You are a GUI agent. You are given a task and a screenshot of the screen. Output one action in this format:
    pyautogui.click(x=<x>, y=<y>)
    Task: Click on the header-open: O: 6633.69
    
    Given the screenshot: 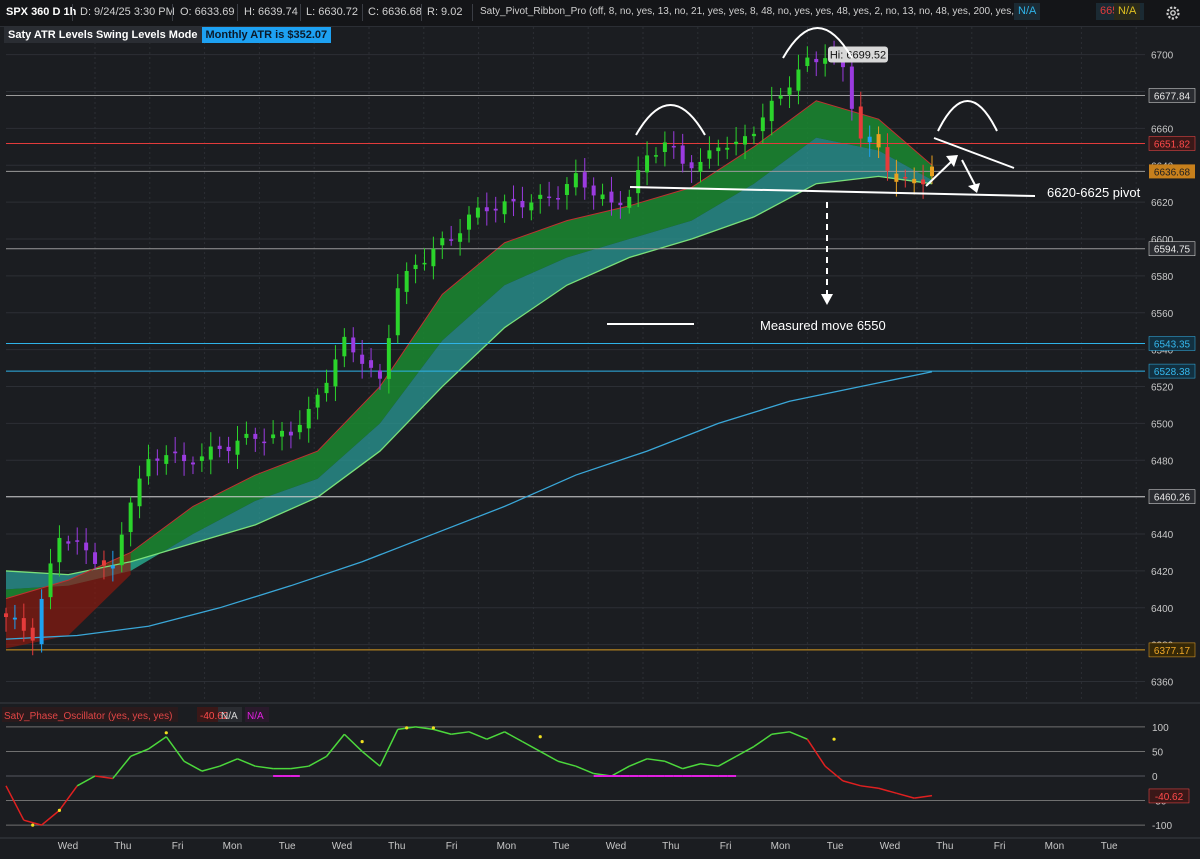 What is the action you would take?
    pyautogui.click(x=207, y=12)
    